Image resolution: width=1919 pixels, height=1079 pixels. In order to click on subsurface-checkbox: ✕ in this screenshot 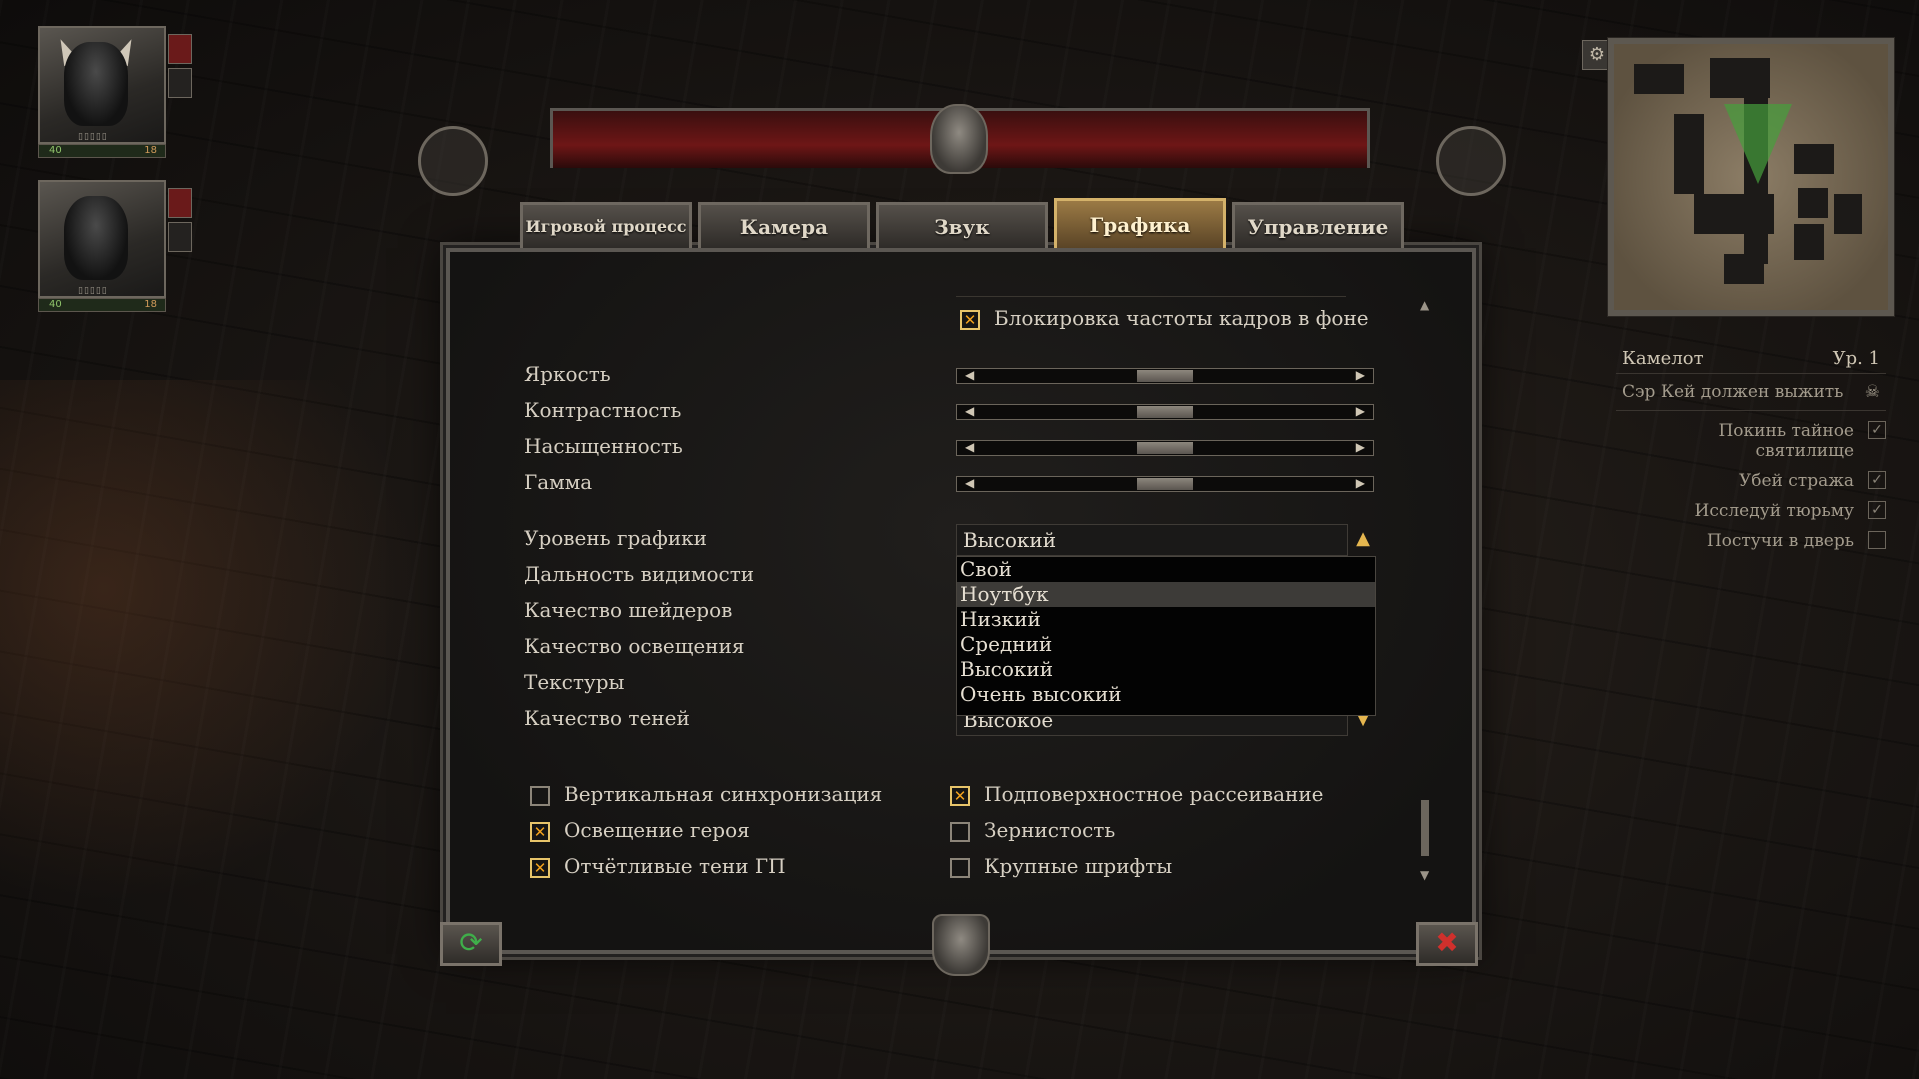, I will do `click(960, 796)`.